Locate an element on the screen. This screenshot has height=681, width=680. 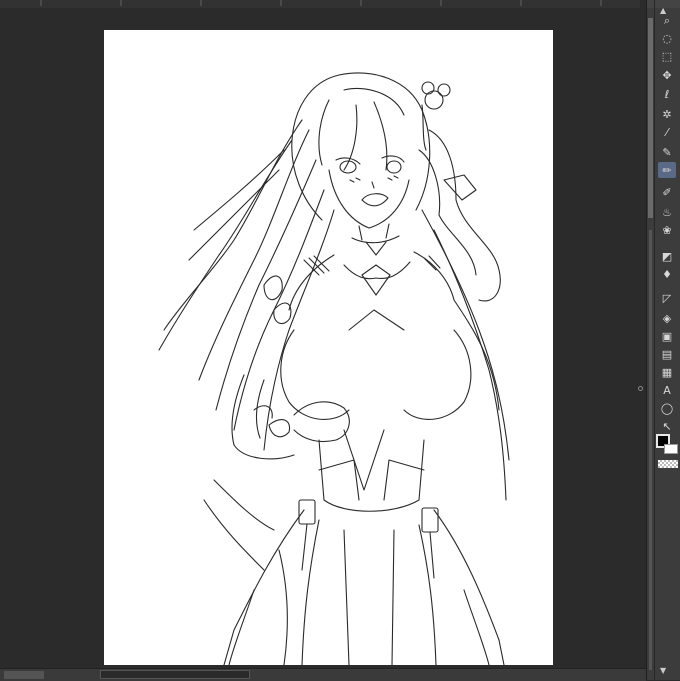
scroll-down-icon: ▼ is located at coordinates (663, 670).